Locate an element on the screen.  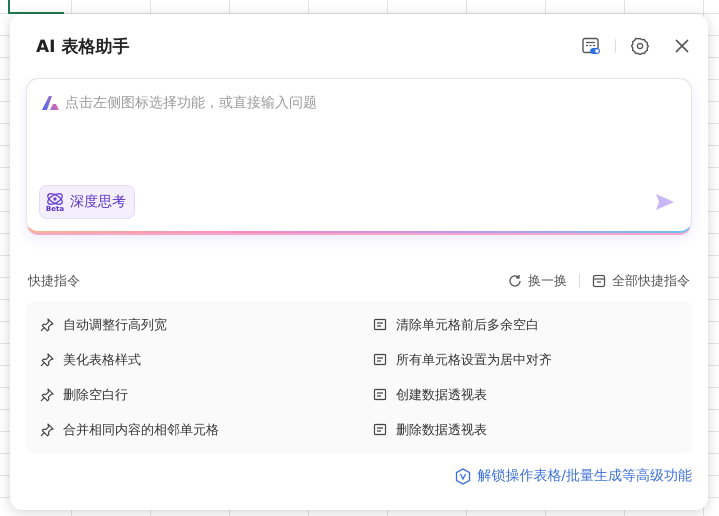
section-title: 快捷指令 is located at coordinates (54, 281).